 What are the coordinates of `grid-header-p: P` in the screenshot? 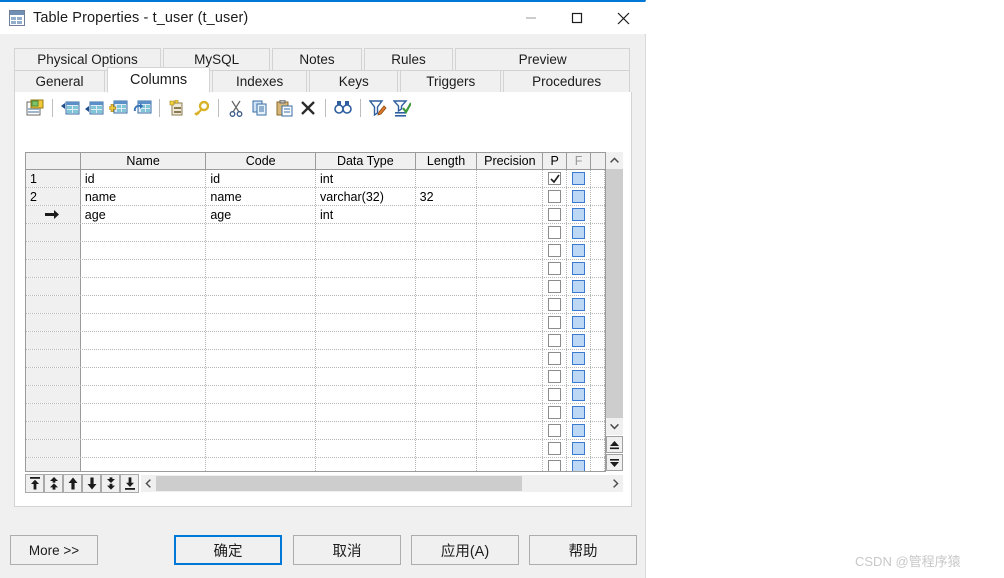 It's located at (555, 161).